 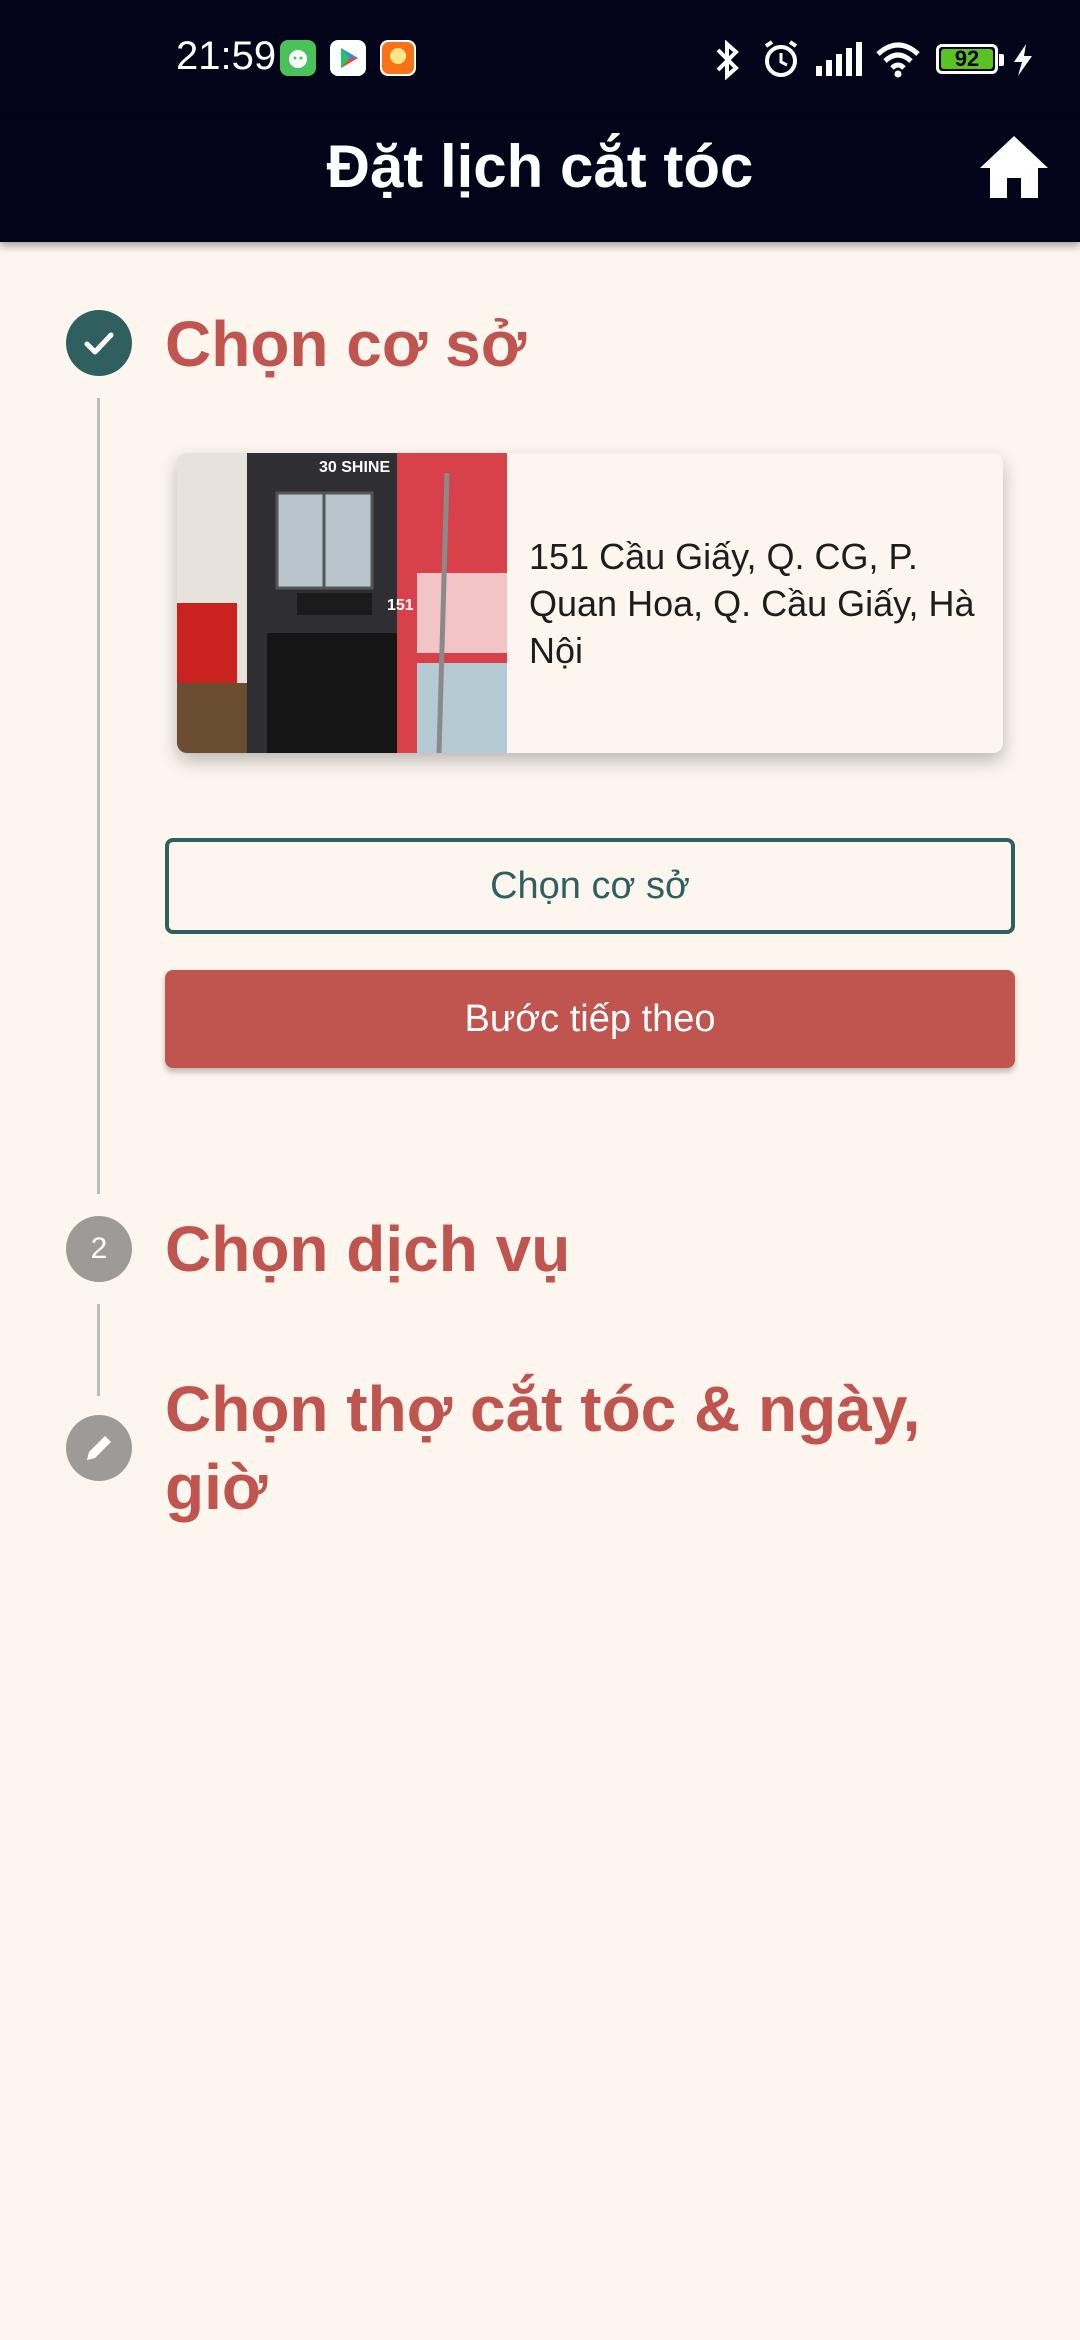 What do you see at coordinates (727, 60) in the screenshot?
I see `bluetooth-icon` at bounding box center [727, 60].